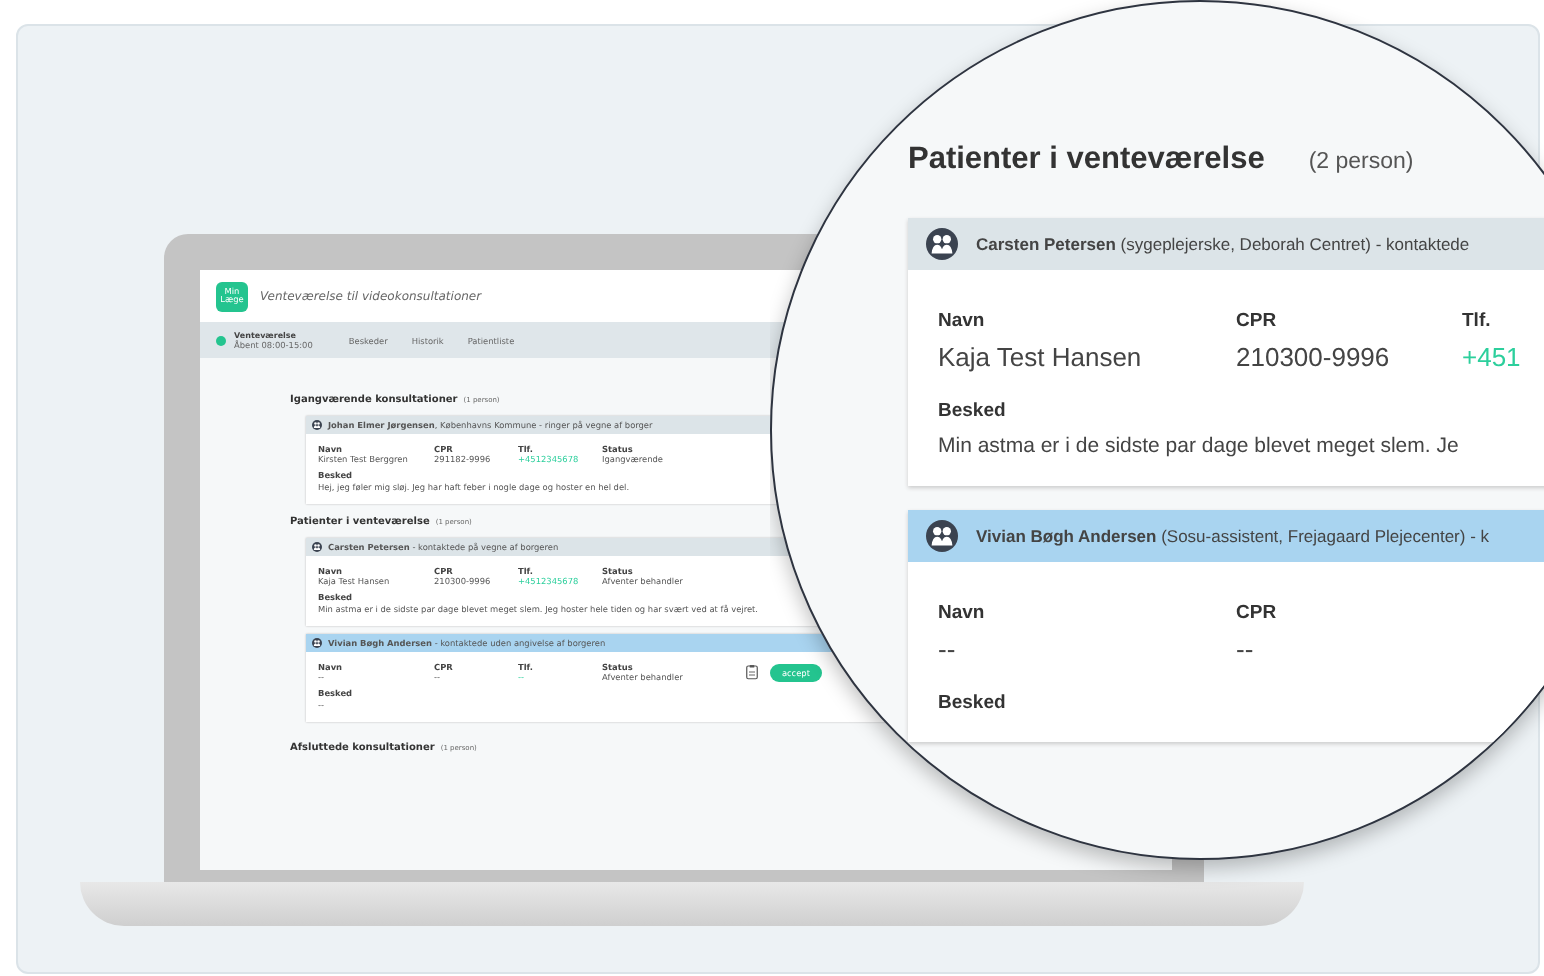  What do you see at coordinates (1041, 357) in the screenshot?
I see `field-value: Kaja Test Hansen` at bounding box center [1041, 357].